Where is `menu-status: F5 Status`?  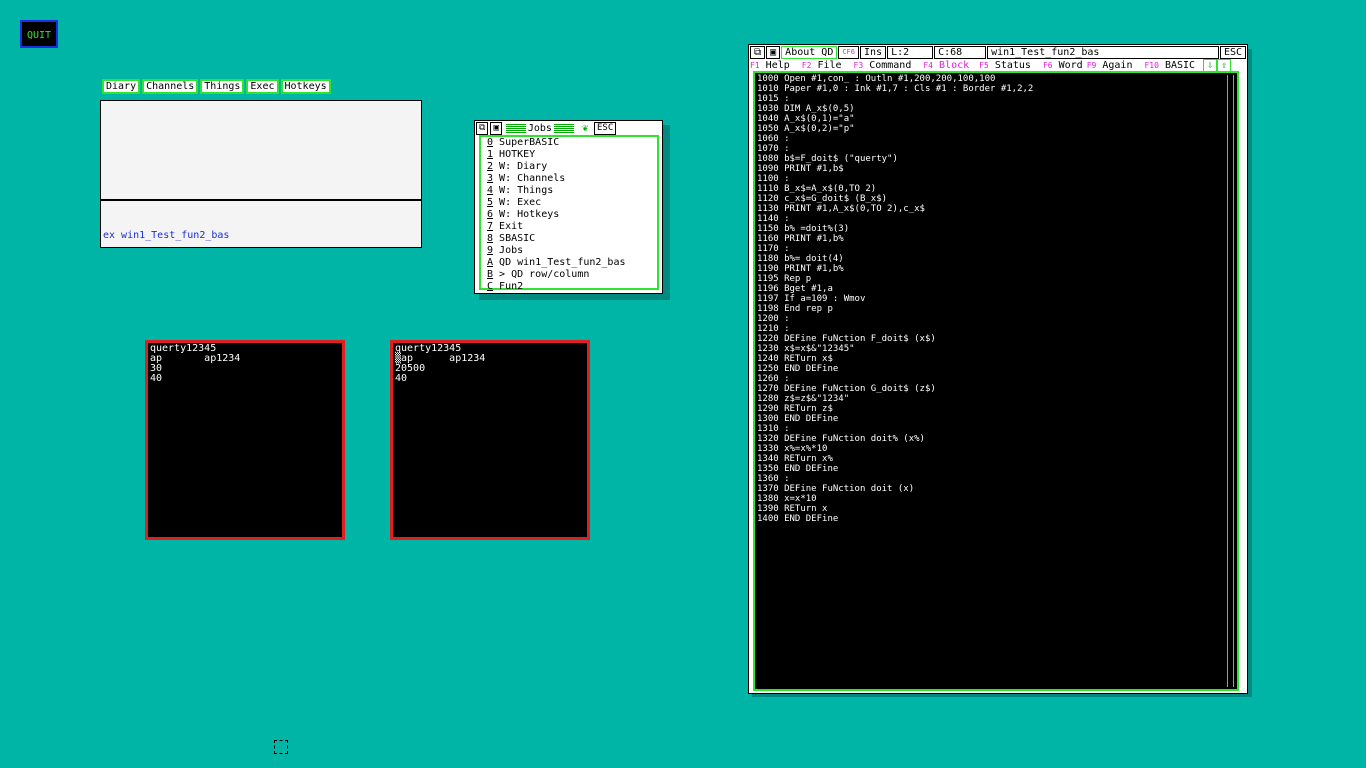 menu-status: F5 Status is located at coordinates (1005, 65).